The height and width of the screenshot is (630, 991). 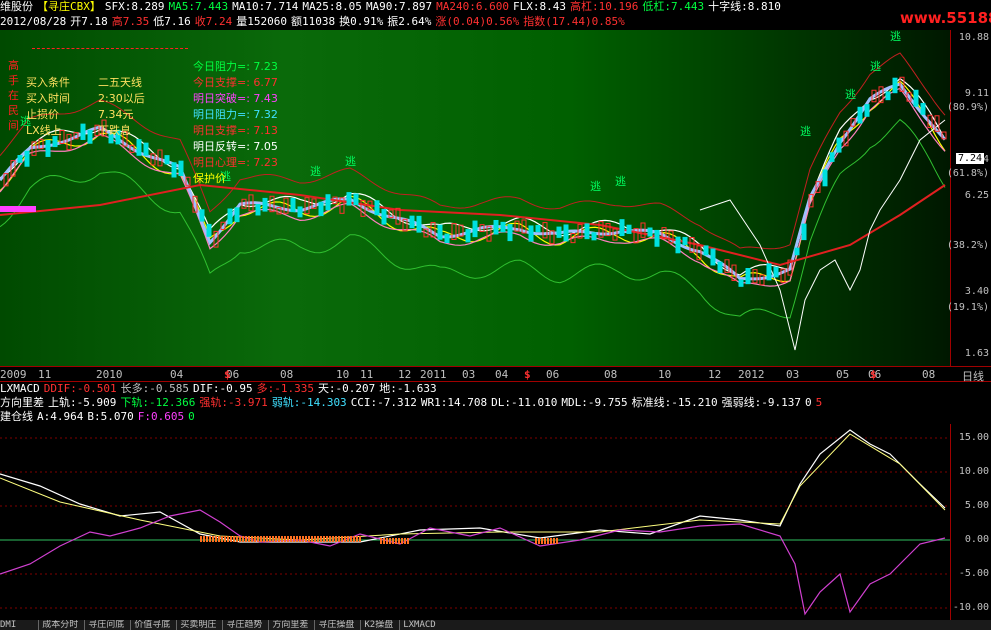 I want to click on panel-level: 明日突破=: 7.43, so click(x=235, y=98).